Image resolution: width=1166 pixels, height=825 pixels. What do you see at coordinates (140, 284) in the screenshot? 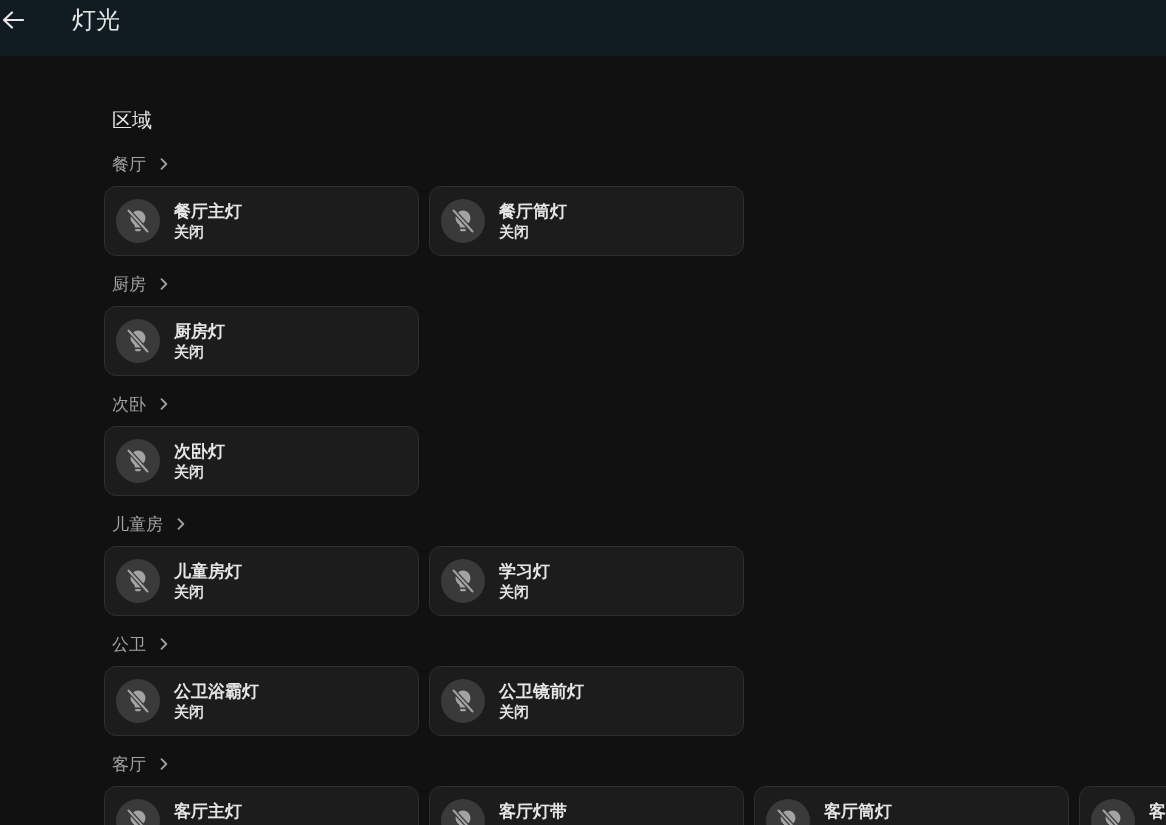
I see `area-link: 厨房` at bounding box center [140, 284].